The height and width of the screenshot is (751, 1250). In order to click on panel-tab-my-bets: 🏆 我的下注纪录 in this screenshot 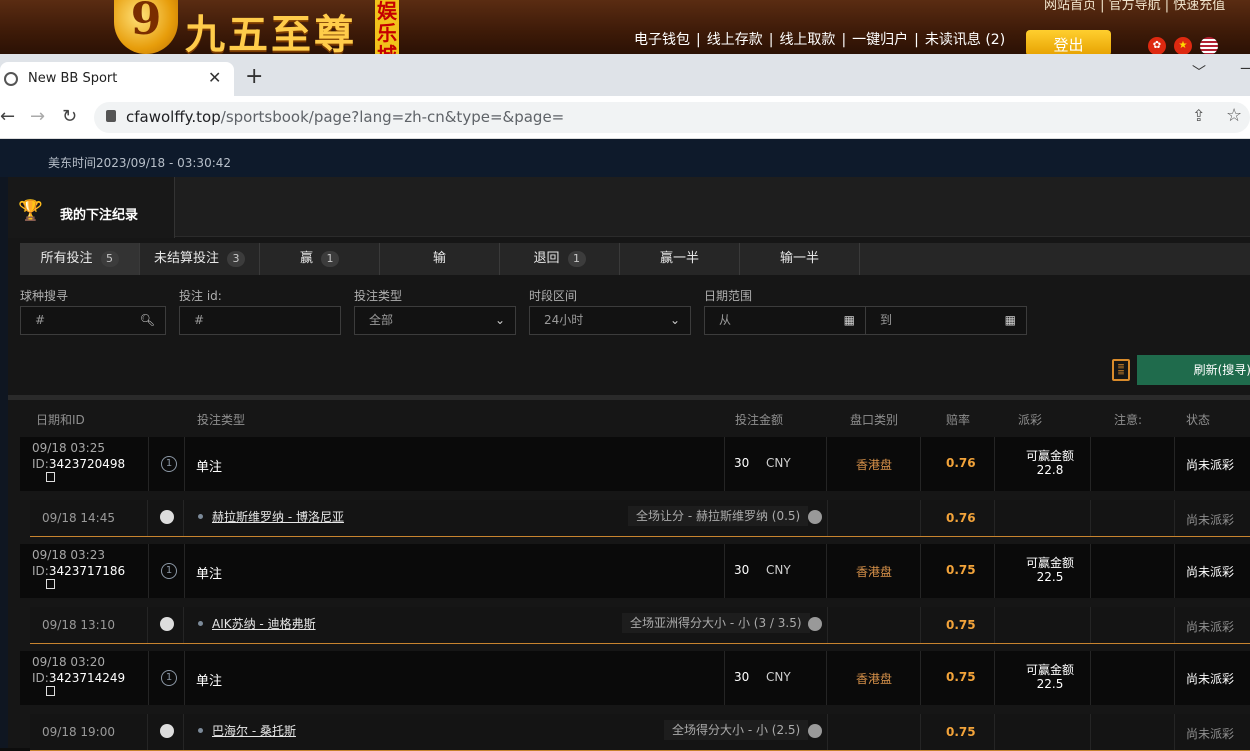, I will do `click(91, 207)`.